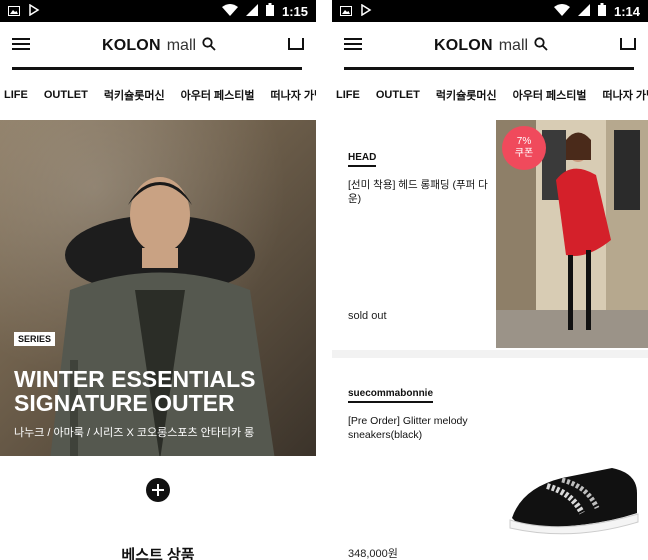 Image resolution: width=648 pixels, height=560 pixels. I want to click on hero-subtitle: 나누크 / 아마룩 / 시리즈 X 코오롱스포츠 안타티카 롱, so click(134, 433).